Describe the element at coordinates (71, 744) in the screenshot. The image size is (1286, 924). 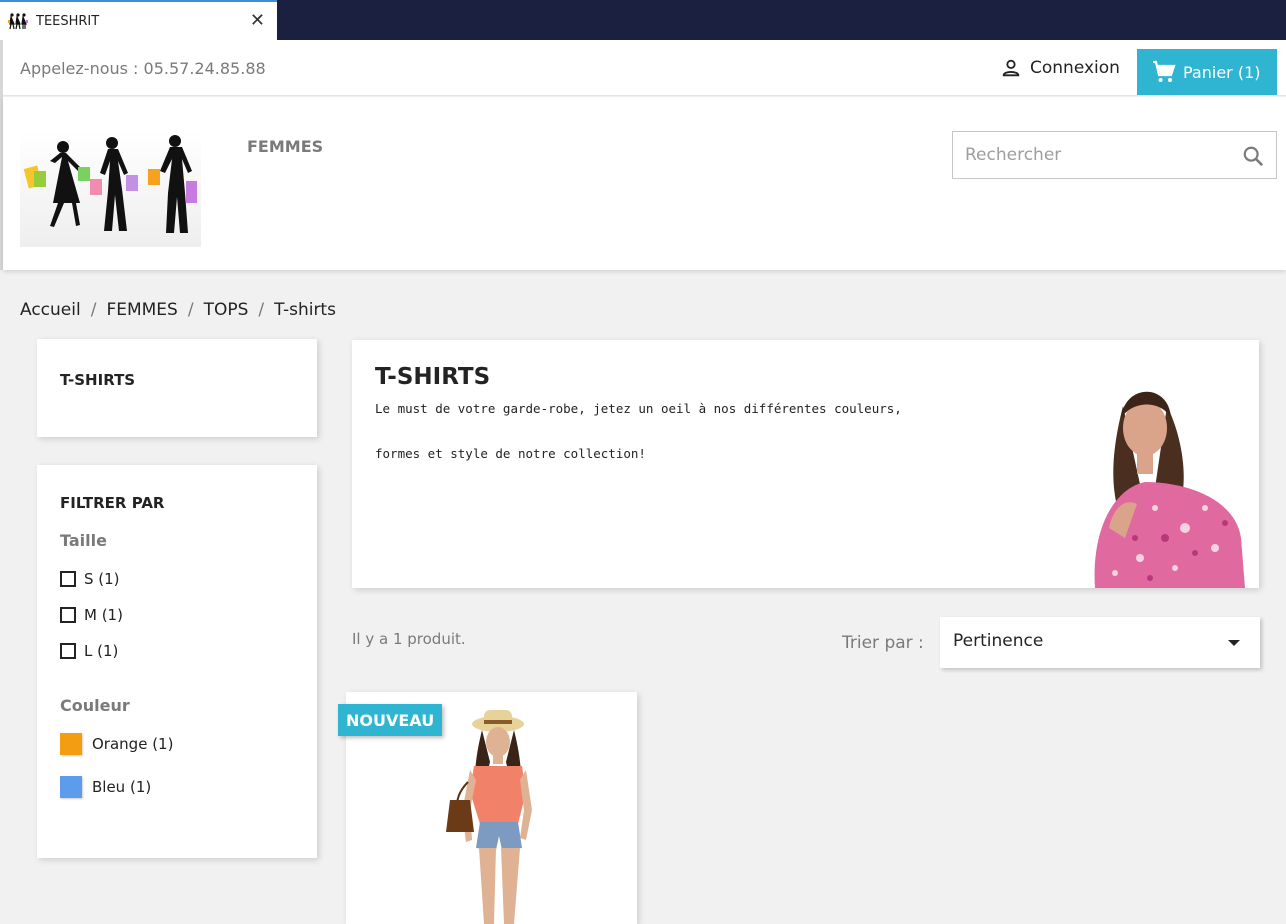
I see `color-swatch-orange` at that location.